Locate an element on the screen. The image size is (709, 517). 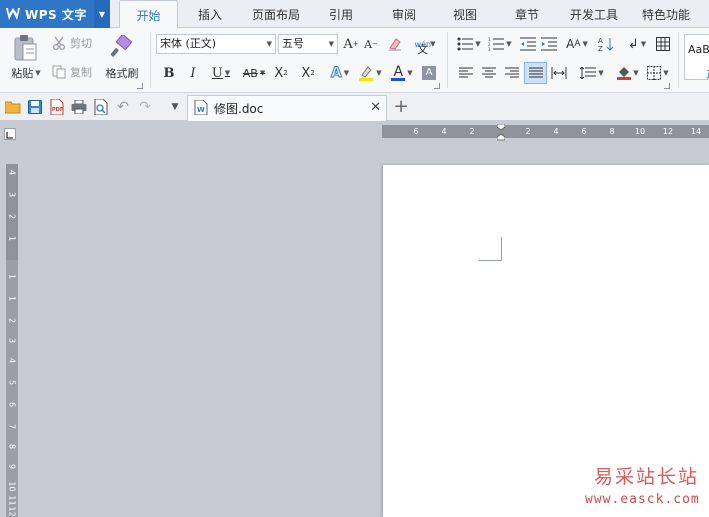
save-icon is located at coordinates (35, 107).